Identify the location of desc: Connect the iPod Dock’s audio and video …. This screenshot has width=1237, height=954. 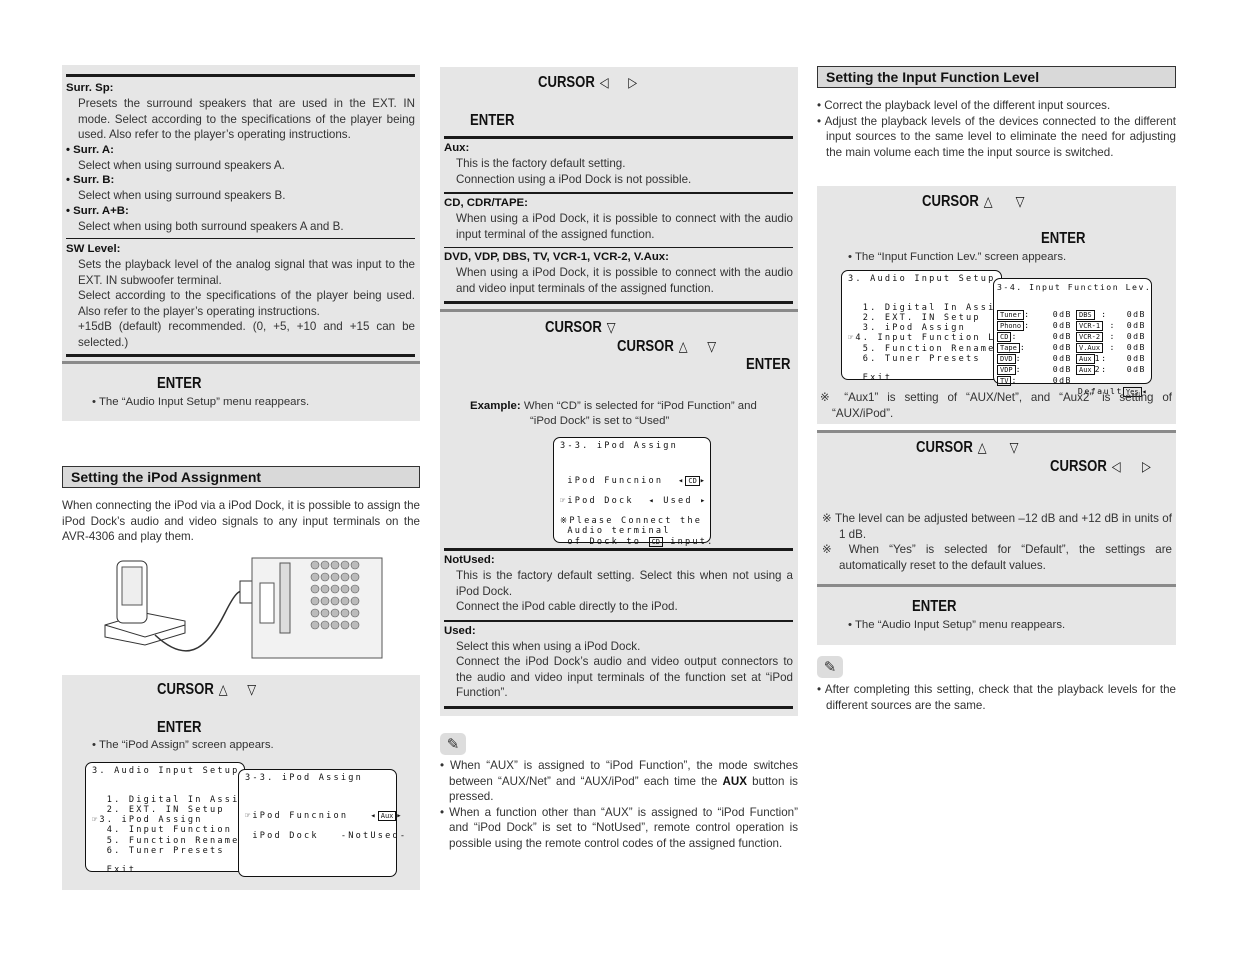
(624, 677).